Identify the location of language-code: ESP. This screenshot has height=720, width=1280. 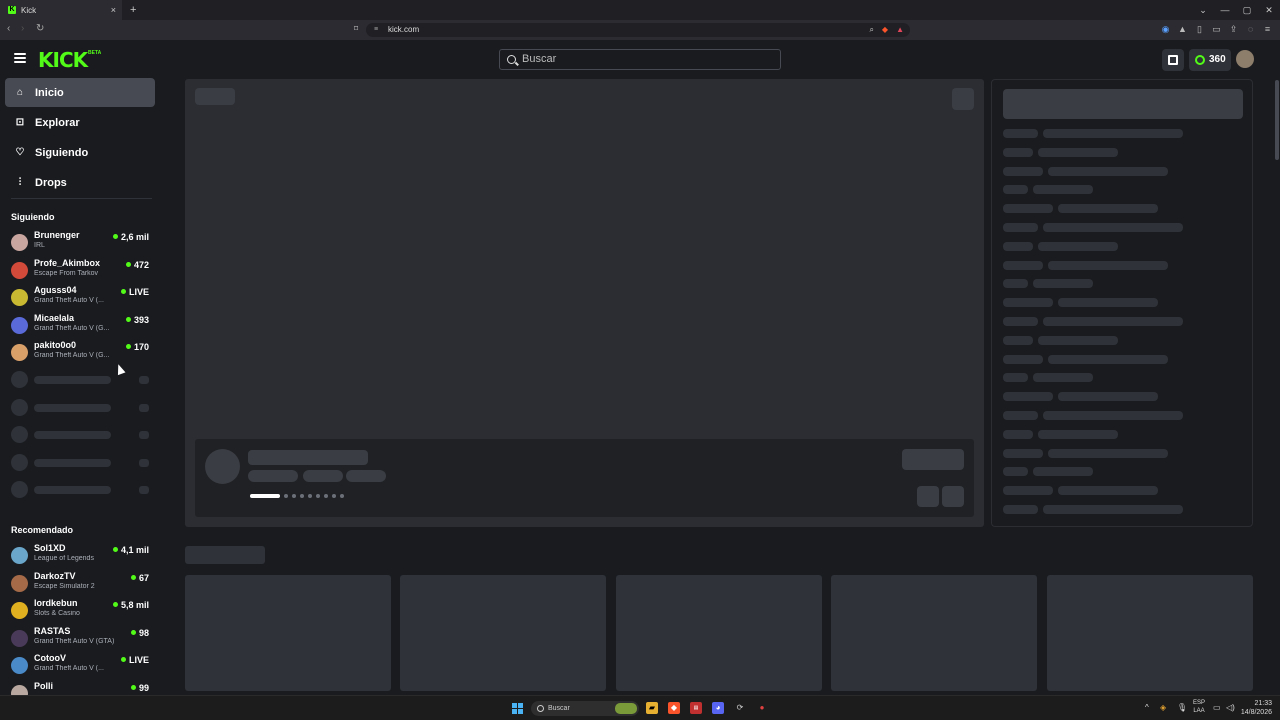
(1199, 703).